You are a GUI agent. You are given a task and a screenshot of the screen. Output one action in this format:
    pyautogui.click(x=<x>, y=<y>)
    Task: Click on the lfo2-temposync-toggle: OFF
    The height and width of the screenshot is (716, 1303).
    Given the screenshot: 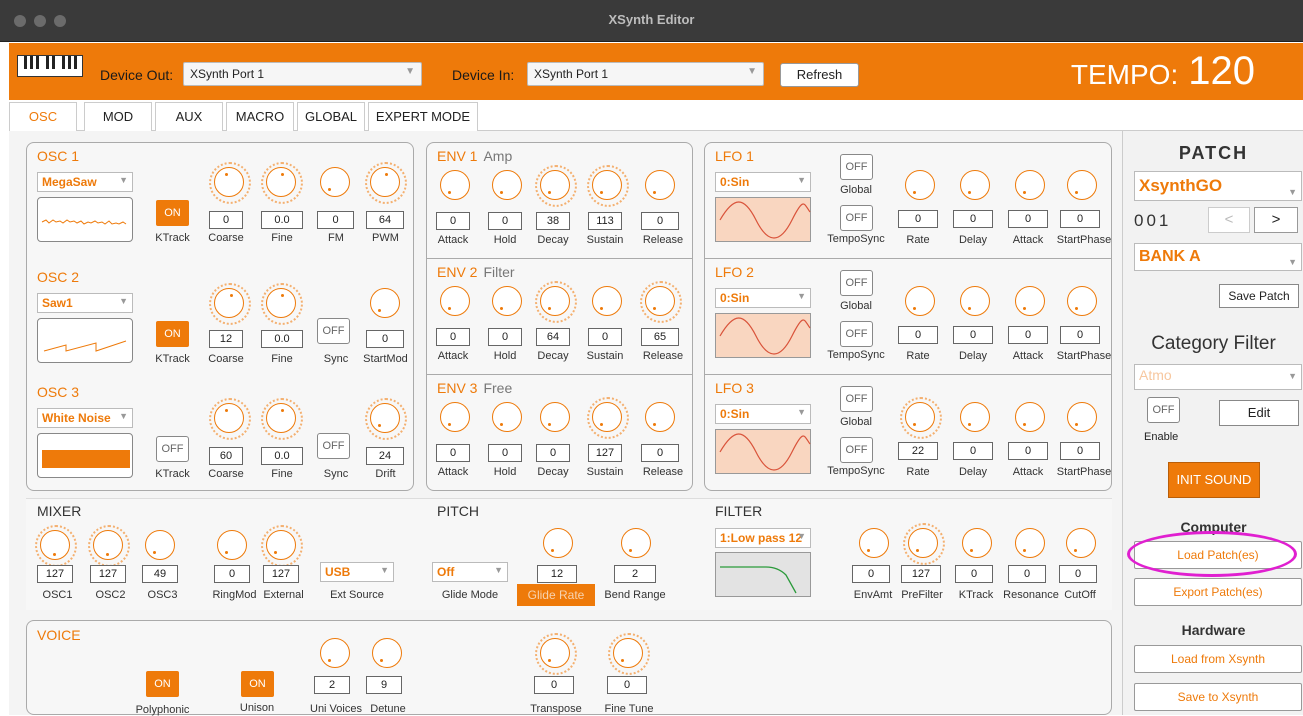 What is the action you would take?
    pyautogui.click(x=856, y=334)
    